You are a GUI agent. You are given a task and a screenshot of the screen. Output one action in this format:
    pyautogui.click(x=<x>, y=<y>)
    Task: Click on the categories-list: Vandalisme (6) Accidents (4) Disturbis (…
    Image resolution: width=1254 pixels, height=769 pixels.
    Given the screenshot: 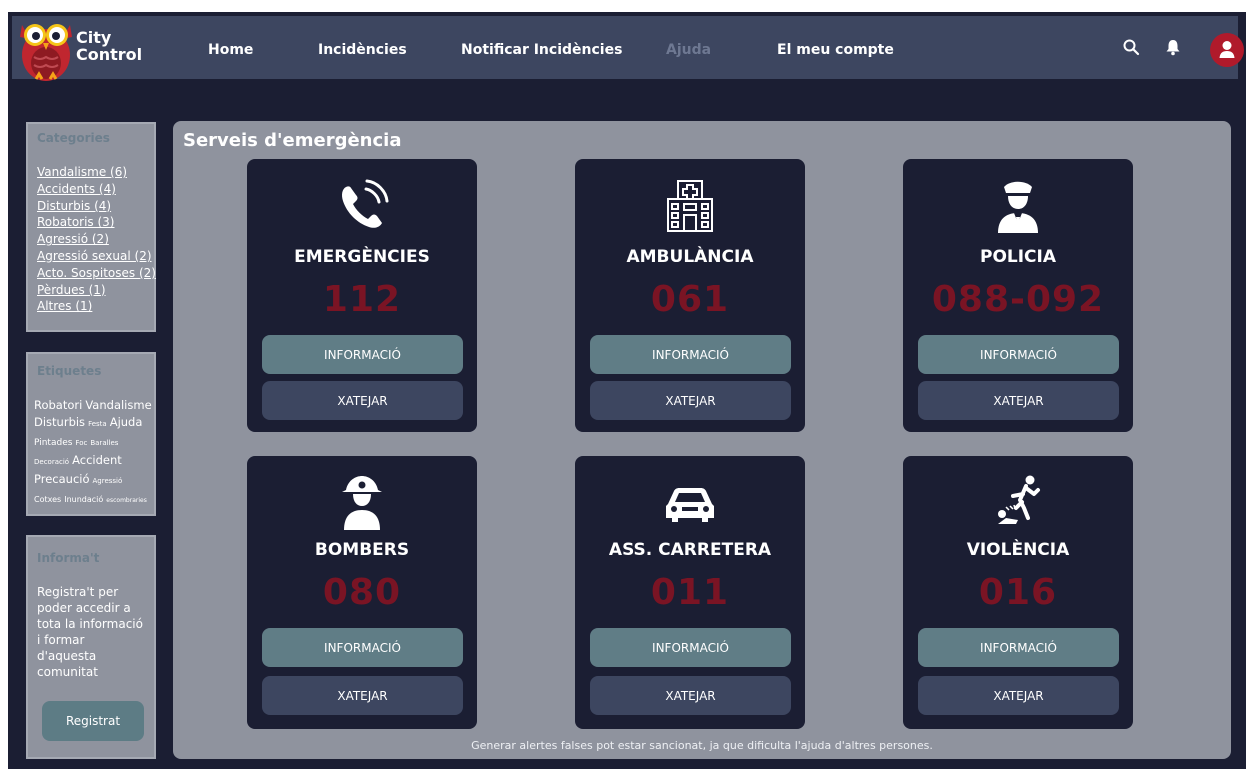 What is the action you would take?
    pyautogui.click(x=96, y=239)
    